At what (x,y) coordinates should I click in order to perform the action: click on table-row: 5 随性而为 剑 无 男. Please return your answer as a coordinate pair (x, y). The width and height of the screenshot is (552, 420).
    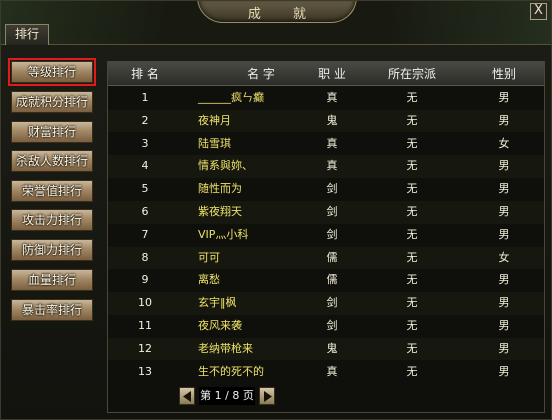
    Looking at the image, I should click on (326, 189).